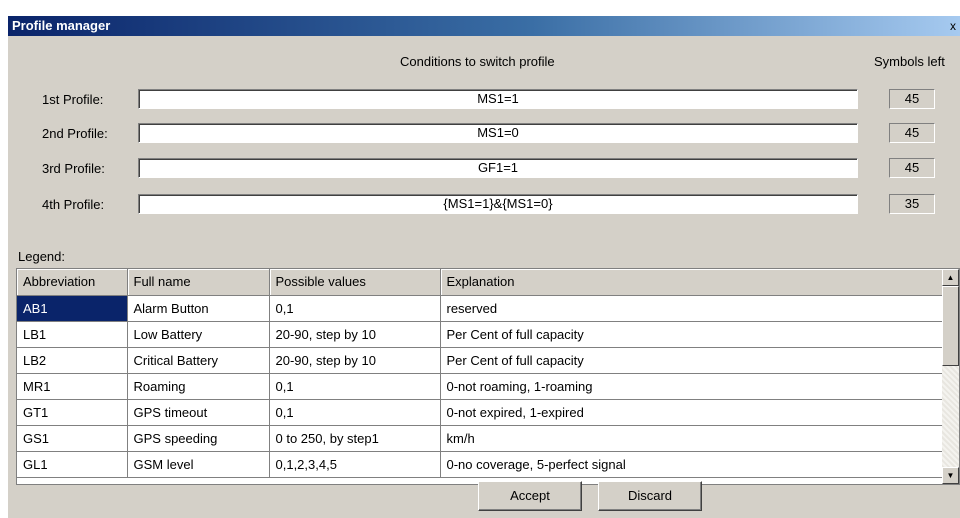 The height and width of the screenshot is (518, 960). I want to click on profile-1-label: 1st Profile:, so click(73, 99).